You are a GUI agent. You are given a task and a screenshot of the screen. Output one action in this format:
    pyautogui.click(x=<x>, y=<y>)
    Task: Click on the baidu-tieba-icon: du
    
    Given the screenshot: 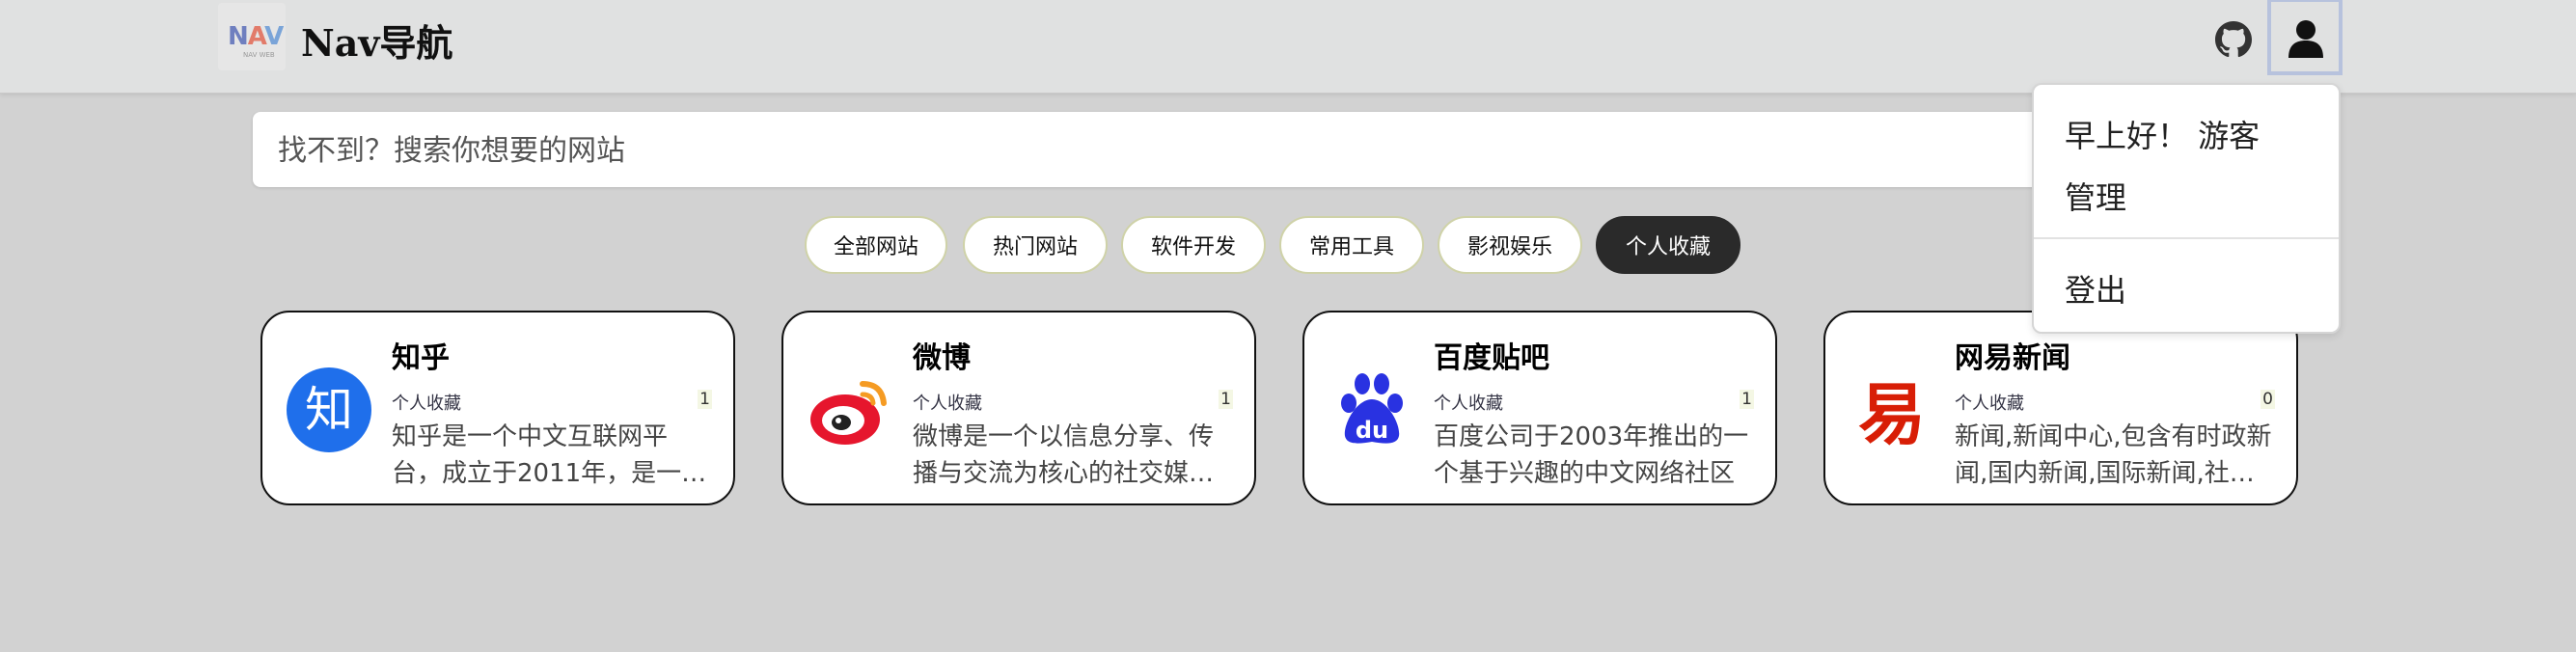 What is the action you would take?
    pyautogui.click(x=1372, y=408)
    